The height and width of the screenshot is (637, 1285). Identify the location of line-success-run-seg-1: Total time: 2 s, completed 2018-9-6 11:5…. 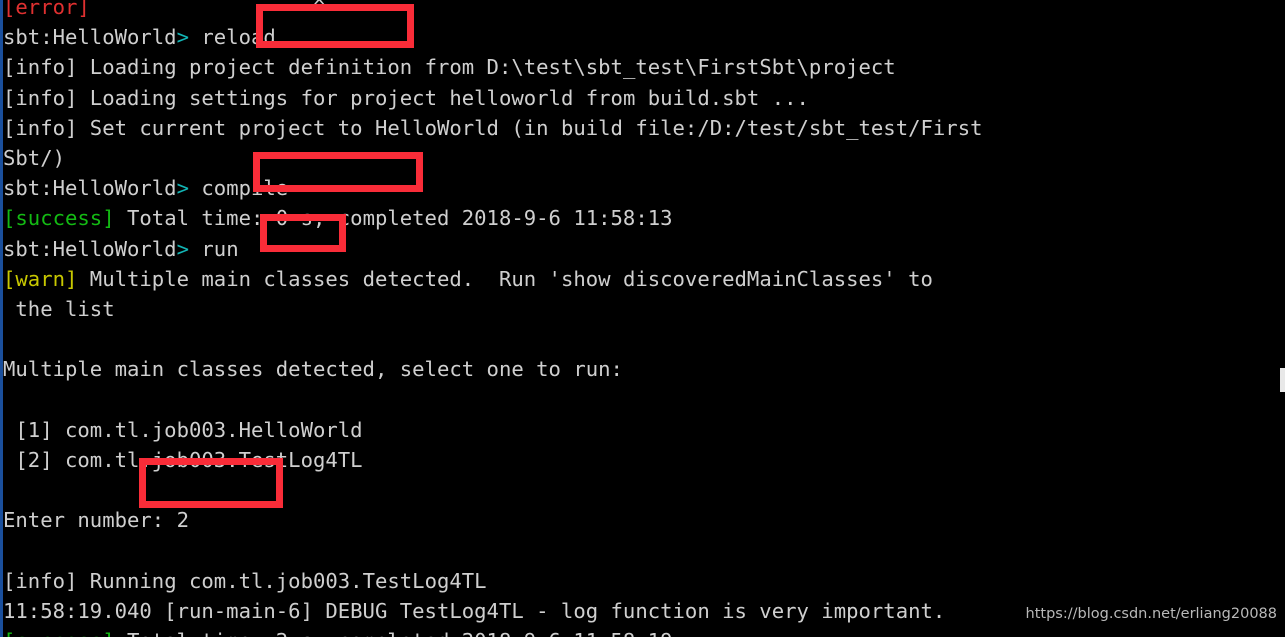
(394, 633).